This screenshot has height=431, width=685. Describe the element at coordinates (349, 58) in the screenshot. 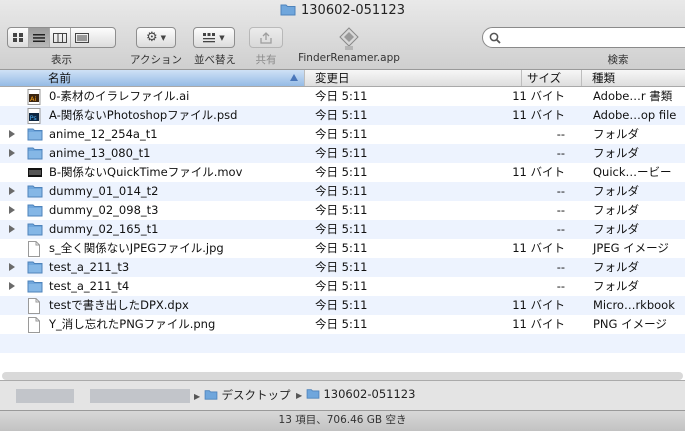

I see `app-label: FinderRenamer.app` at that location.